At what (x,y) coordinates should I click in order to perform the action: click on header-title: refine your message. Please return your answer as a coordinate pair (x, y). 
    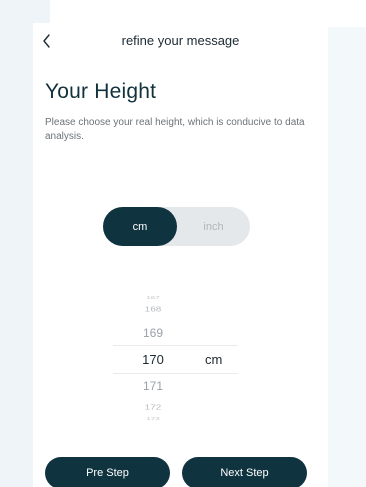
    Looking at the image, I should click on (180, 40).